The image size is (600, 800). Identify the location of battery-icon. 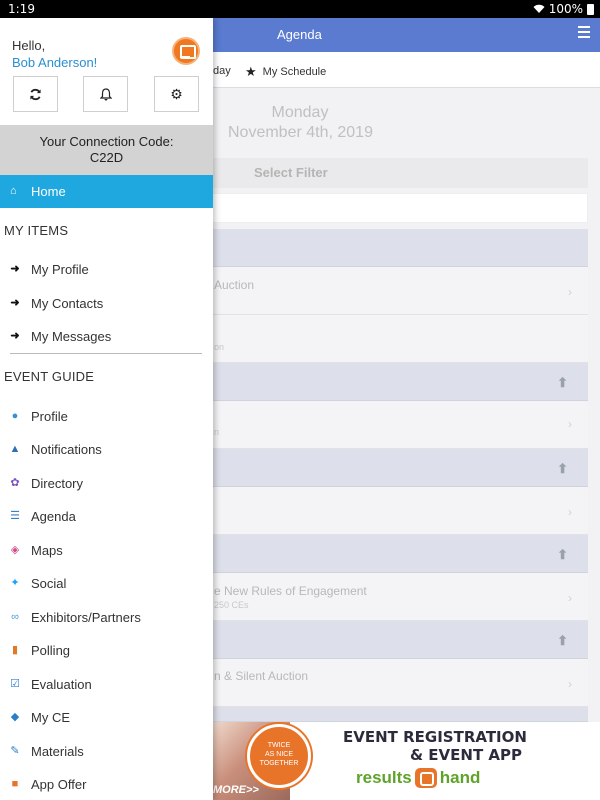
(590, 9).